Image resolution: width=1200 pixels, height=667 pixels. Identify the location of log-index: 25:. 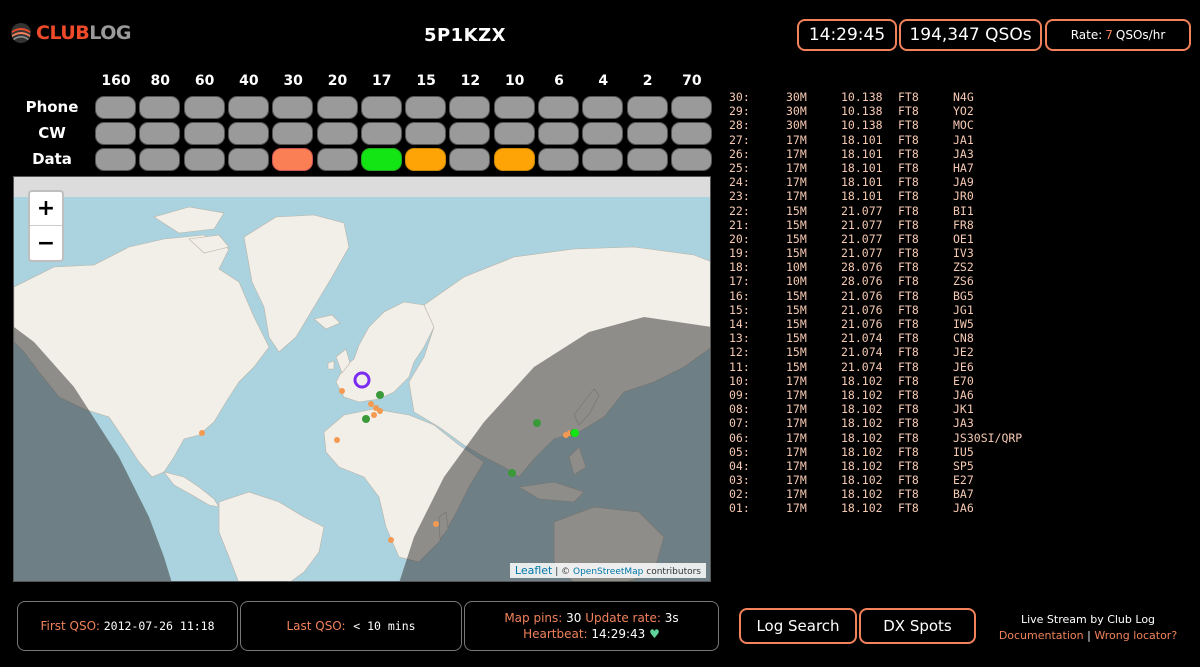
(739, 167).